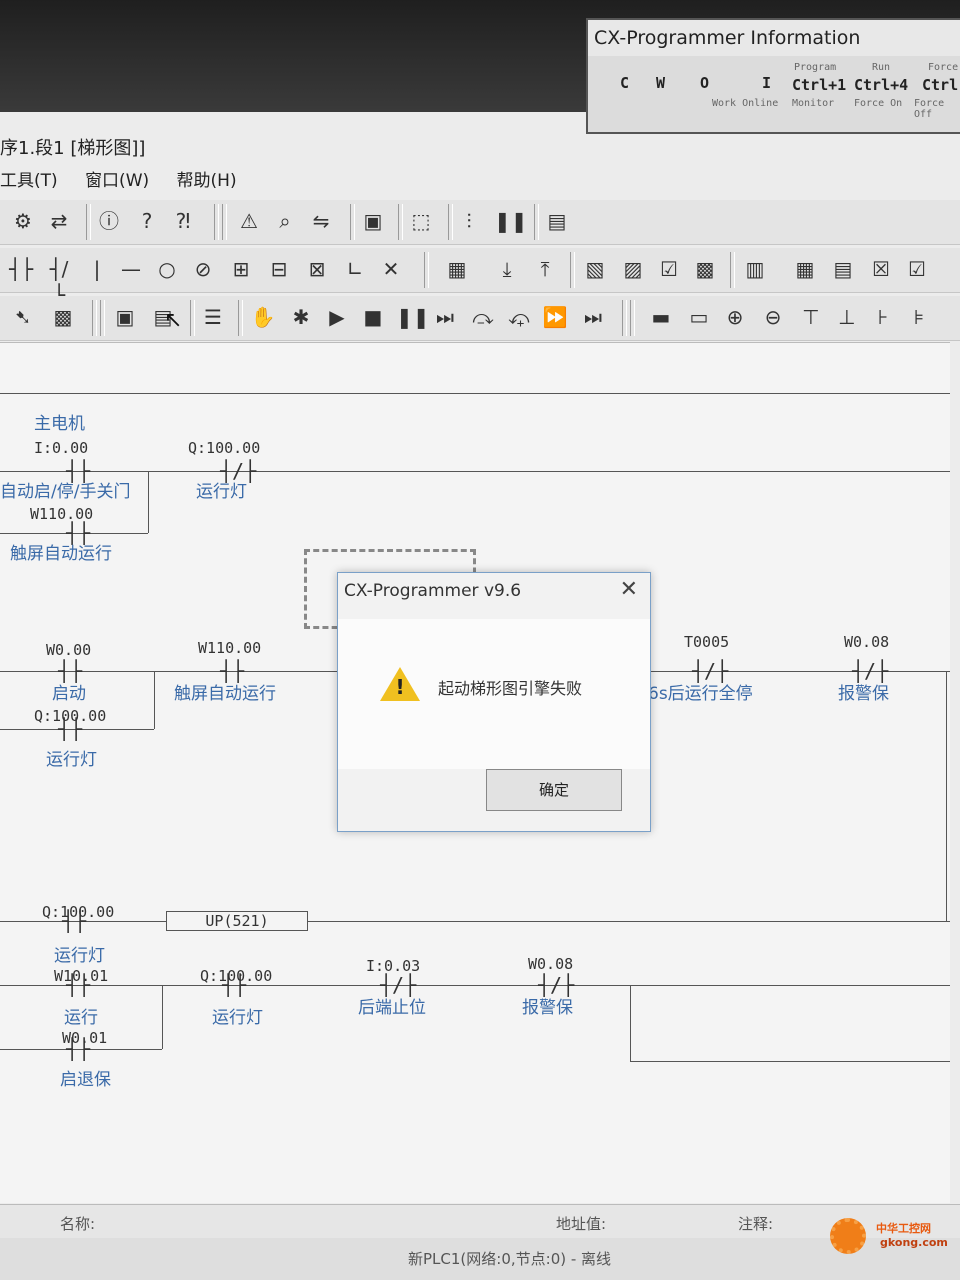 Image resolution: width=960 pixels, height=1280 pixels. What do you see at coordinates (337, 317) in the screenshot?
I see `run-icon: ▶` at bounding box center [337, 317].